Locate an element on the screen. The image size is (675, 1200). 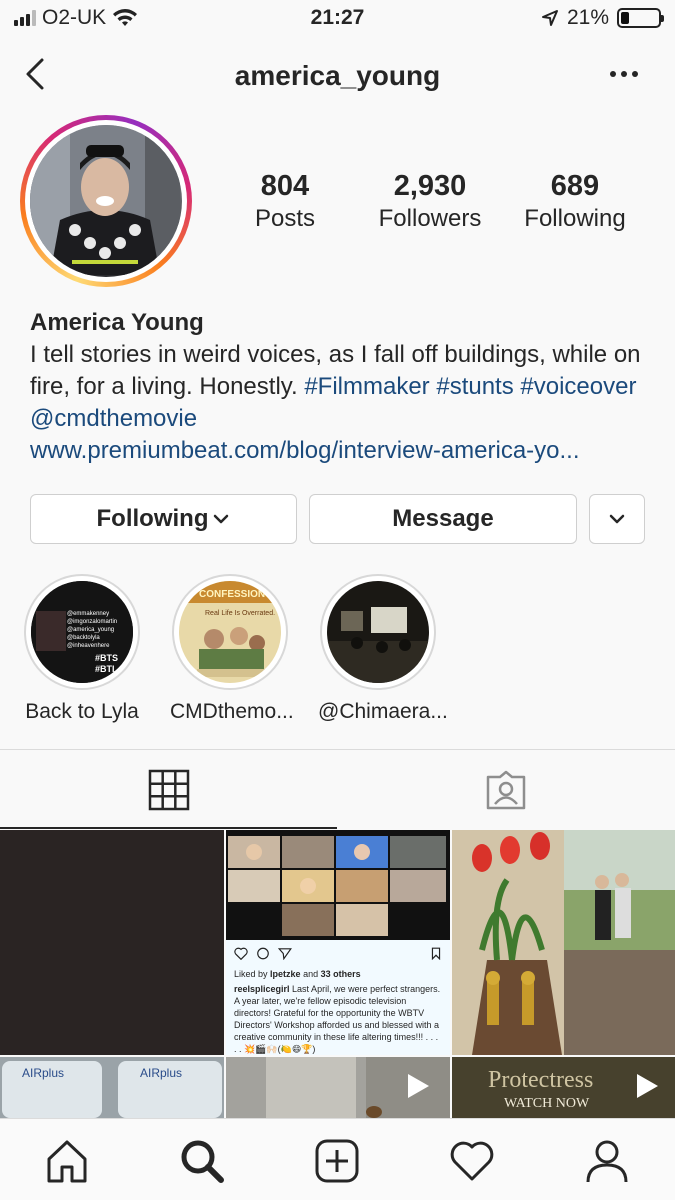
post-likes: Liked by lpetzke and 33 others is located at coordinates (338, 974).